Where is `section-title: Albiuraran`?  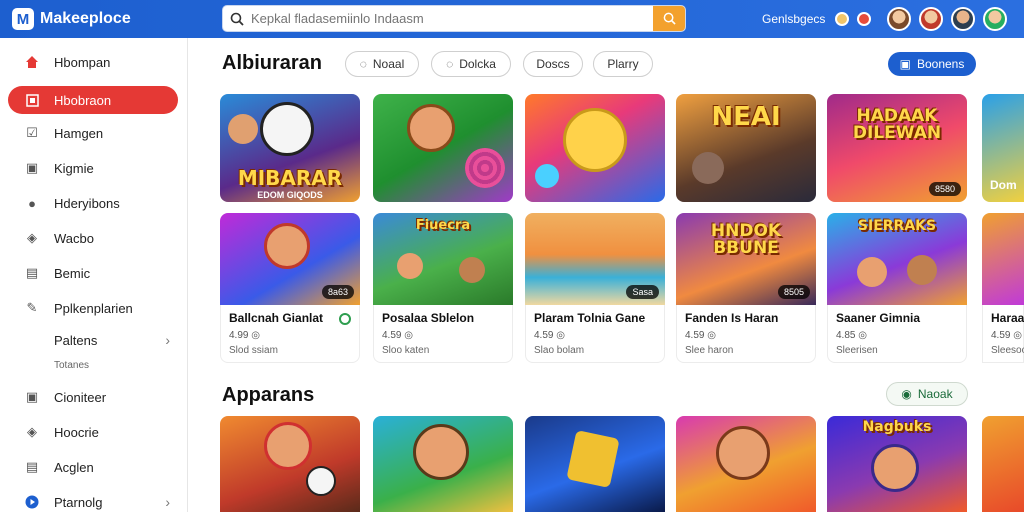 section-title: Albiuraran is located at coordinates (272, 63).